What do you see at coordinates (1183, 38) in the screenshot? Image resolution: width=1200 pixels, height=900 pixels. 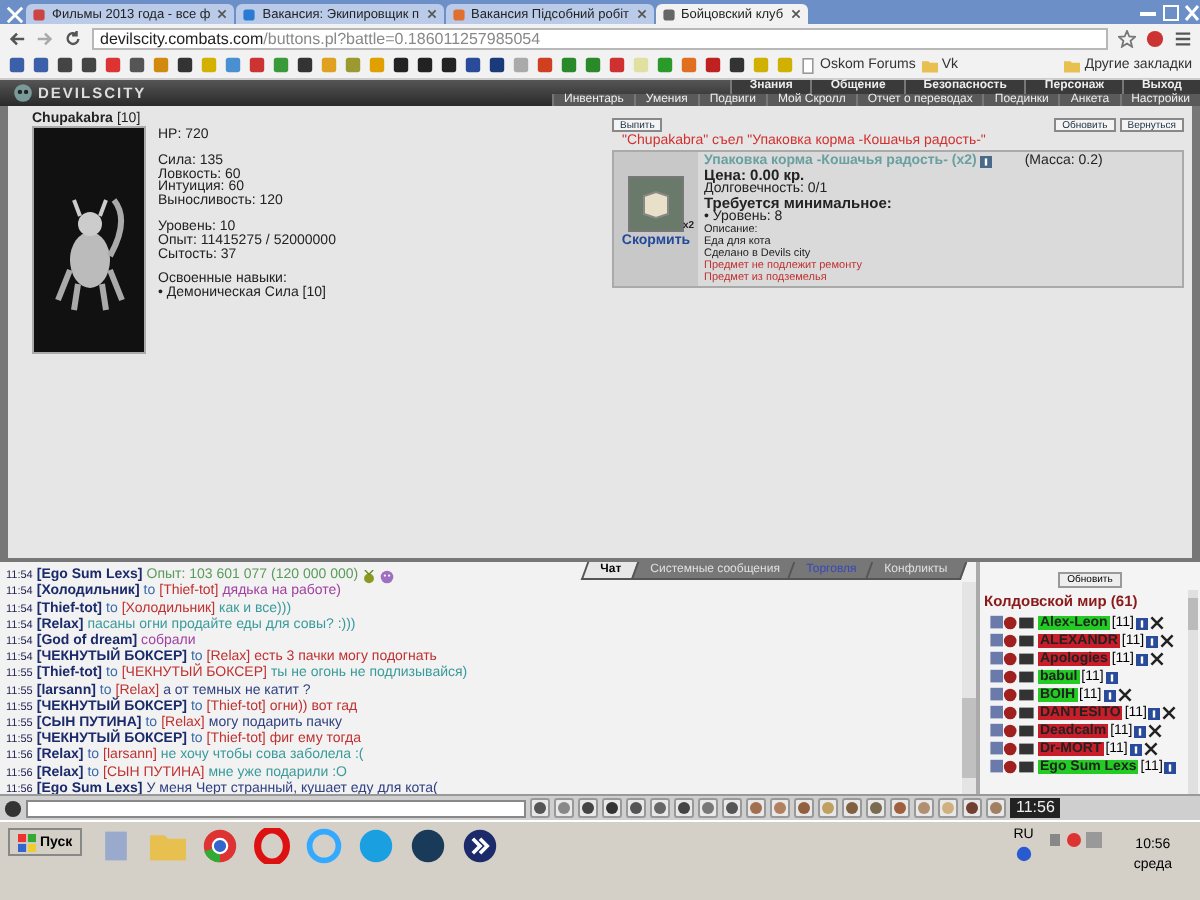 I see `menu-icon` at bounding box center [1183, 38].